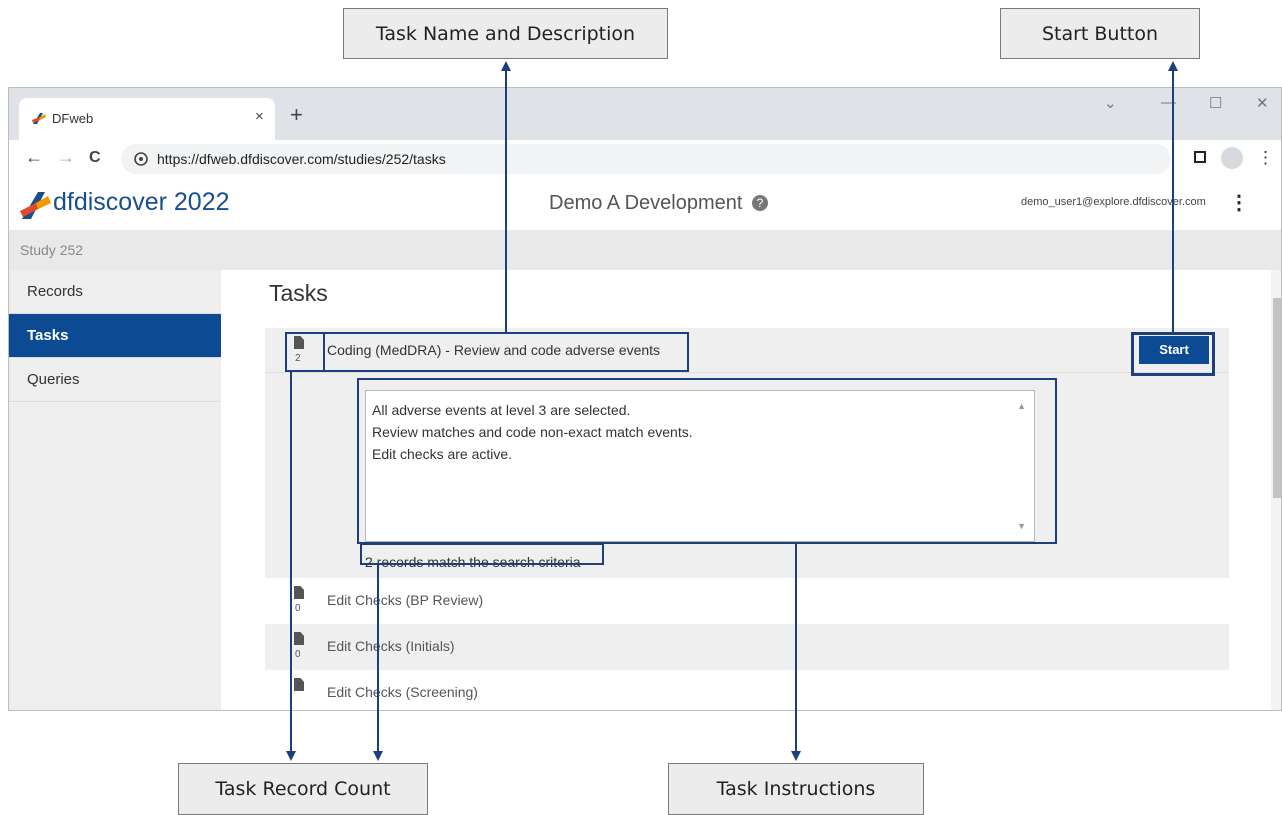  Describe the element at coordinates (707, 461) in the screenshot. I see `highlight-instructions` at that location.